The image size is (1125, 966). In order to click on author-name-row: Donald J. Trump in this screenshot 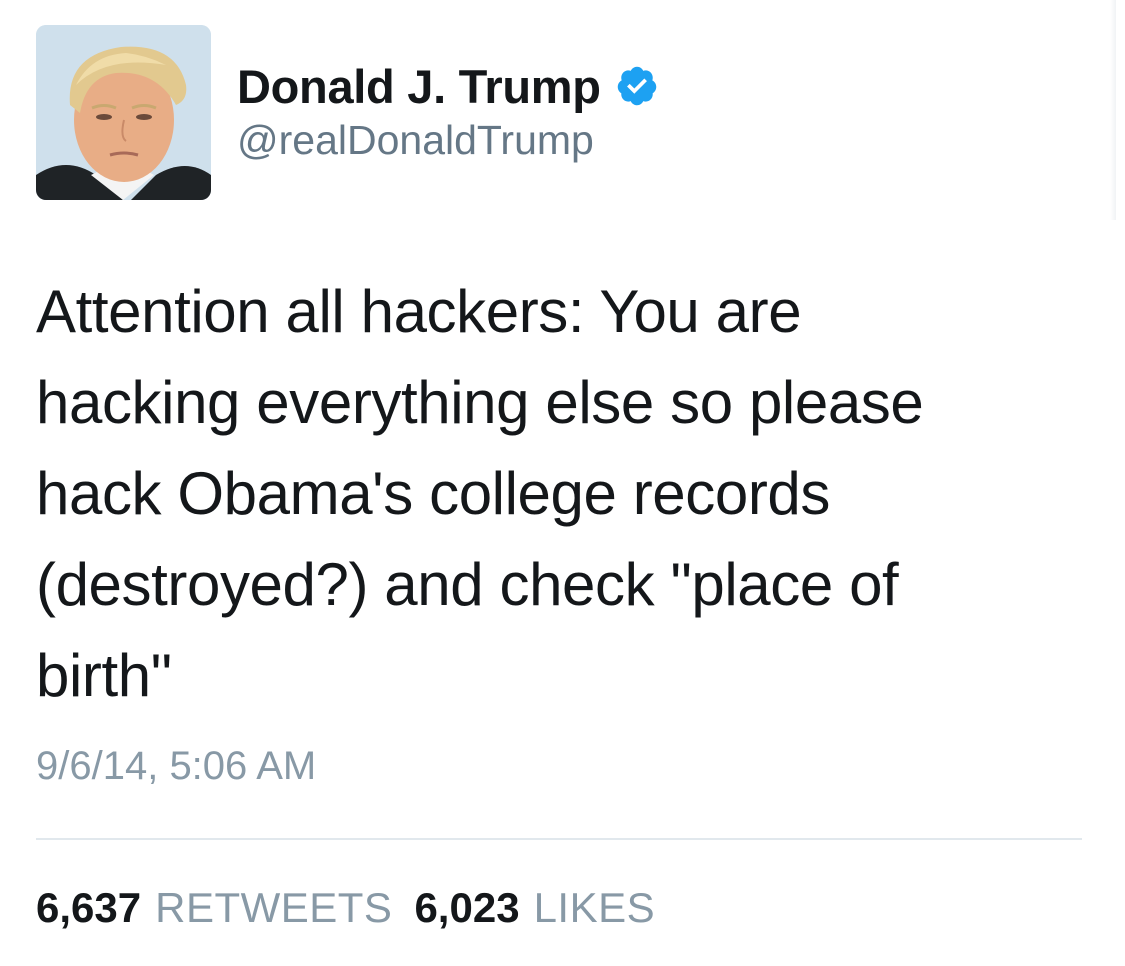, I will do `click(448, 86)`.